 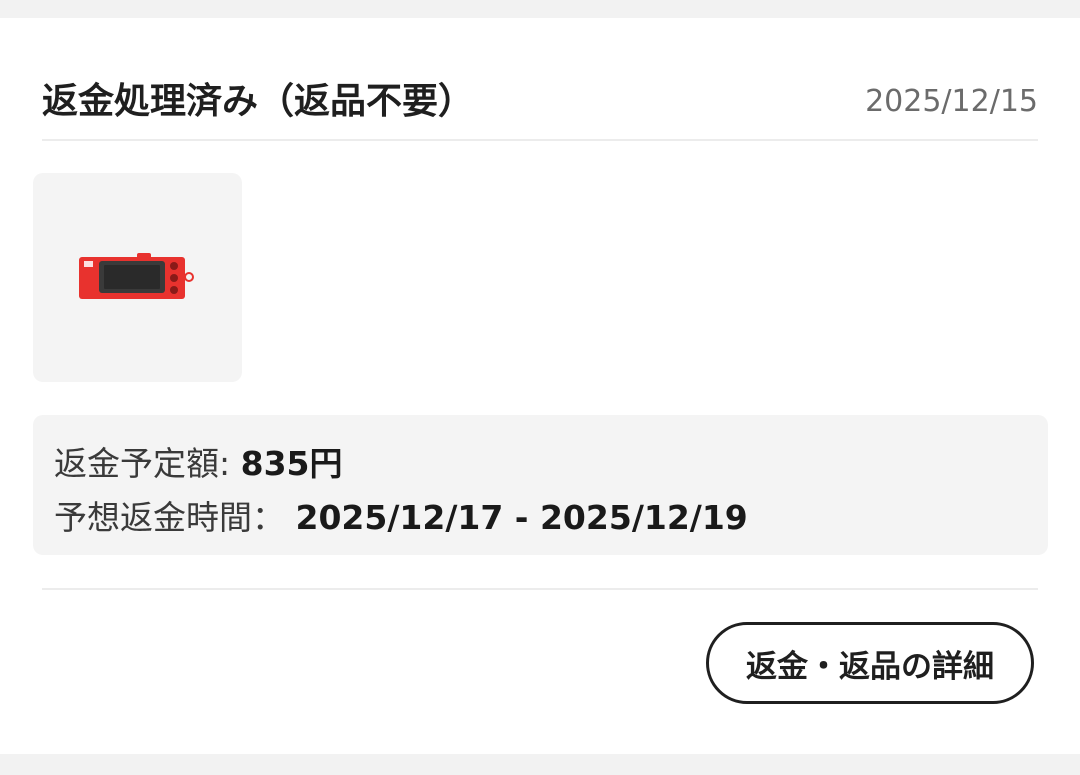 I want to click on refund-status-title: 返金処理済み（返品不要）, so click(x=258, y=101).